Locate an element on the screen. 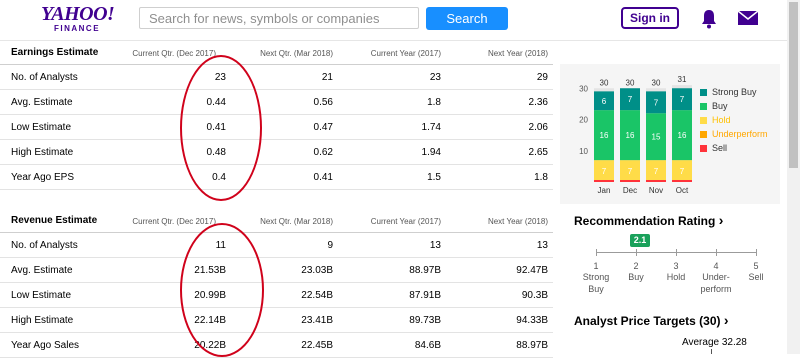 The image size is (800, 358). row-value: 84.6B is located at coordinates (427, 345).